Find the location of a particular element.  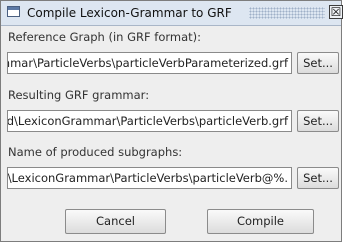

resulting-grammar-label: Resulting GRF grammar: is located at coordinates (79, 95).